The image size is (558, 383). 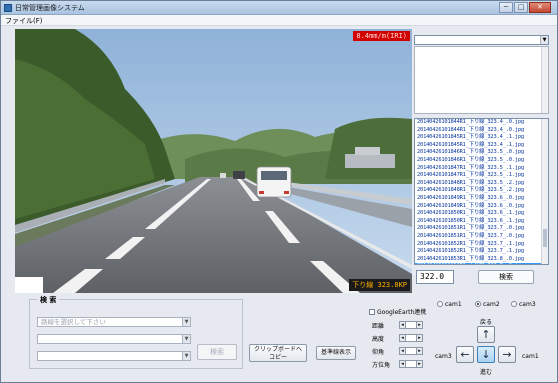 I want to click on elevation-spinner: ◂ ▸, so click(x=411, y=351).